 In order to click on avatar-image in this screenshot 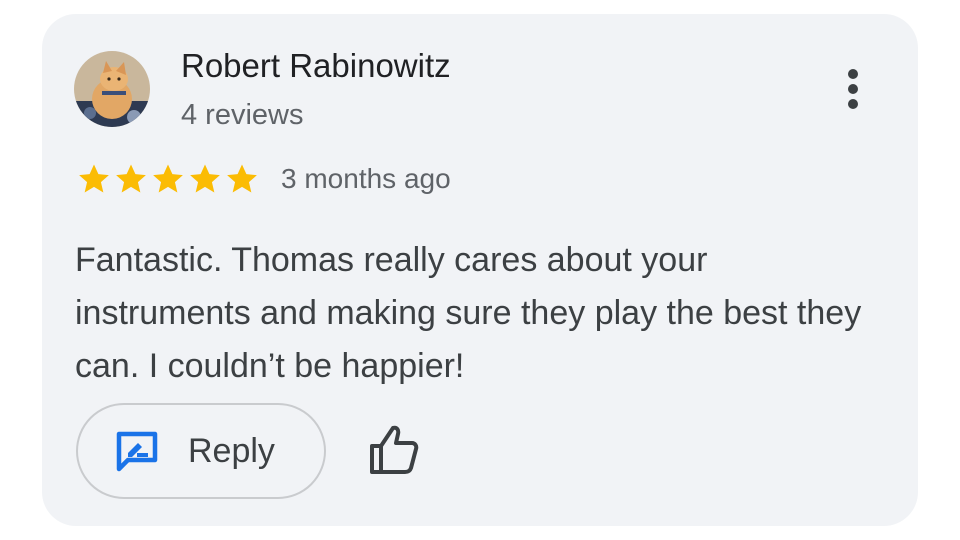, I will do `click(112, 89)`.